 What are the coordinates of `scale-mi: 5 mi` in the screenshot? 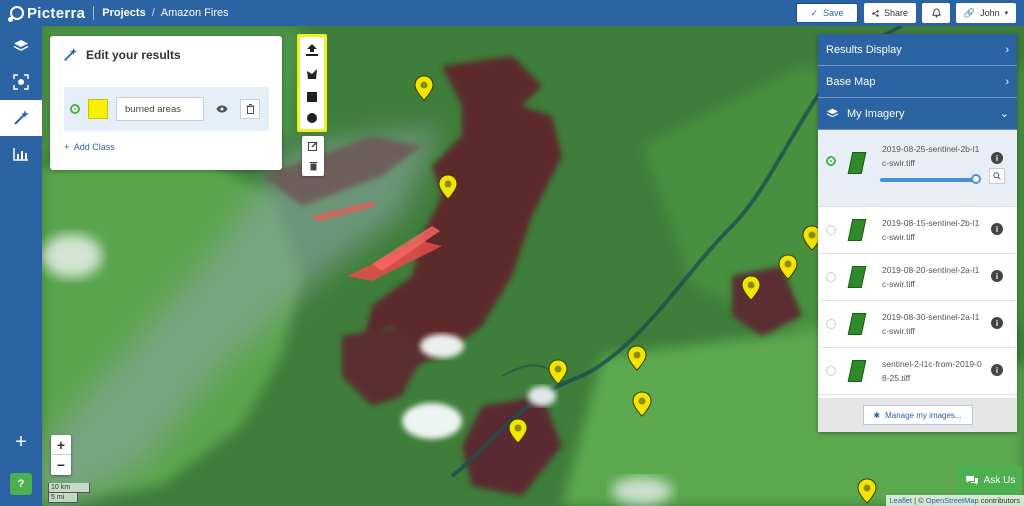 It's located at (63, 498).